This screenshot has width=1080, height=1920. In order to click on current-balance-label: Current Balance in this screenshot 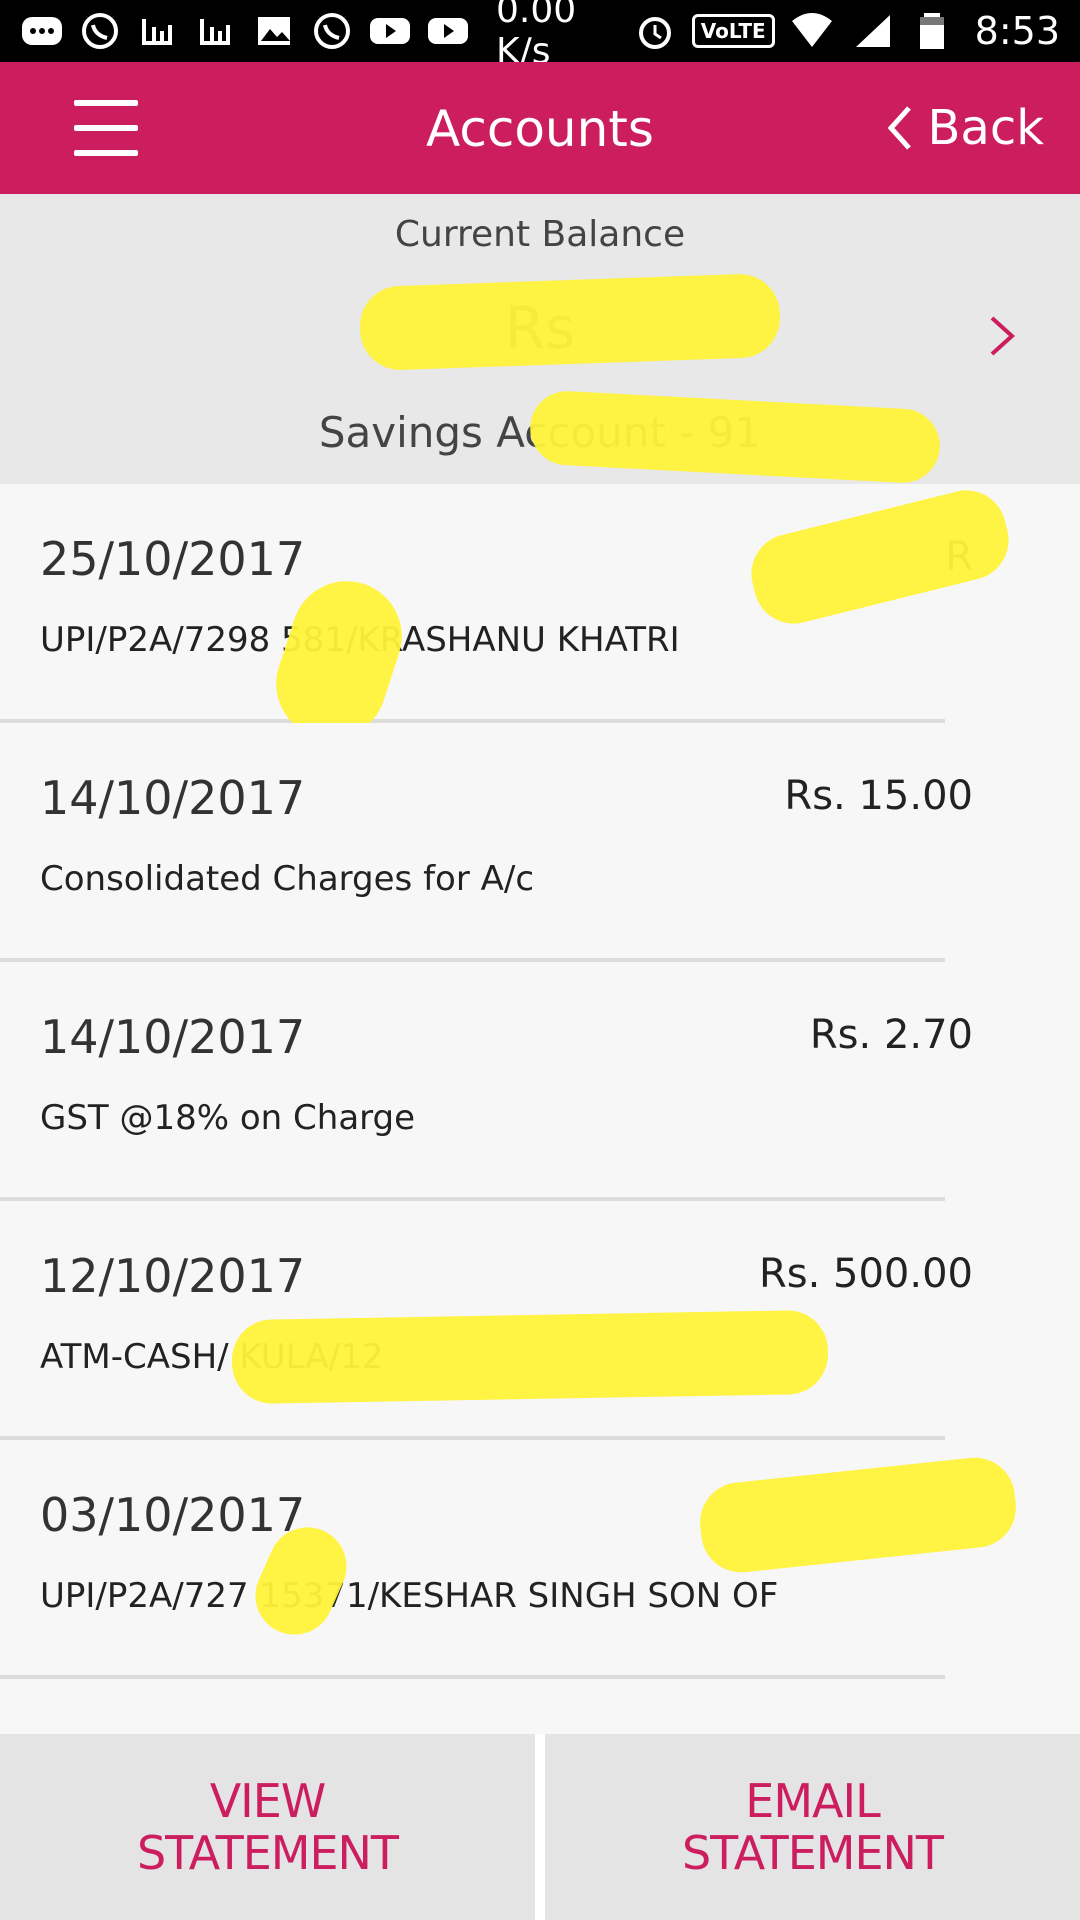, I will do `click(540, 234)`.